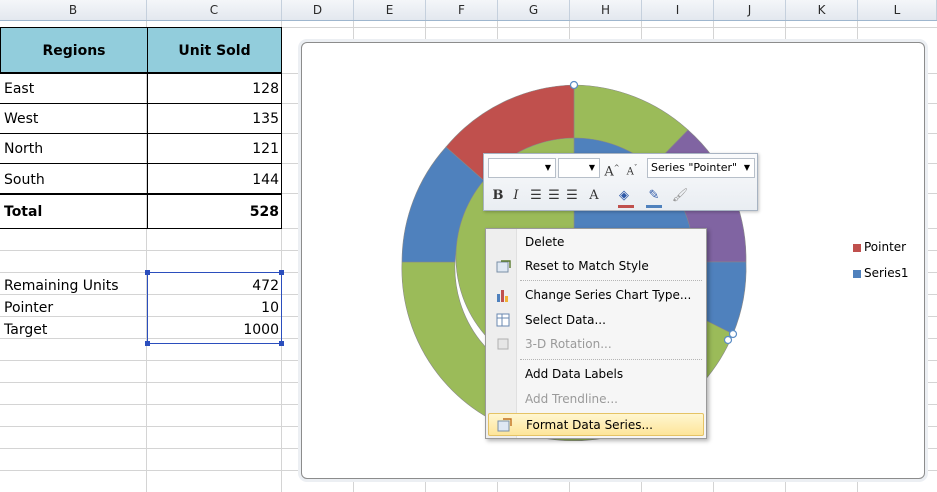 The width and height of the screenshot is (937, 492). Describe the element at coordinates (554, 196) in the screenshot. I see `align-center-icon: ☰` at that location.